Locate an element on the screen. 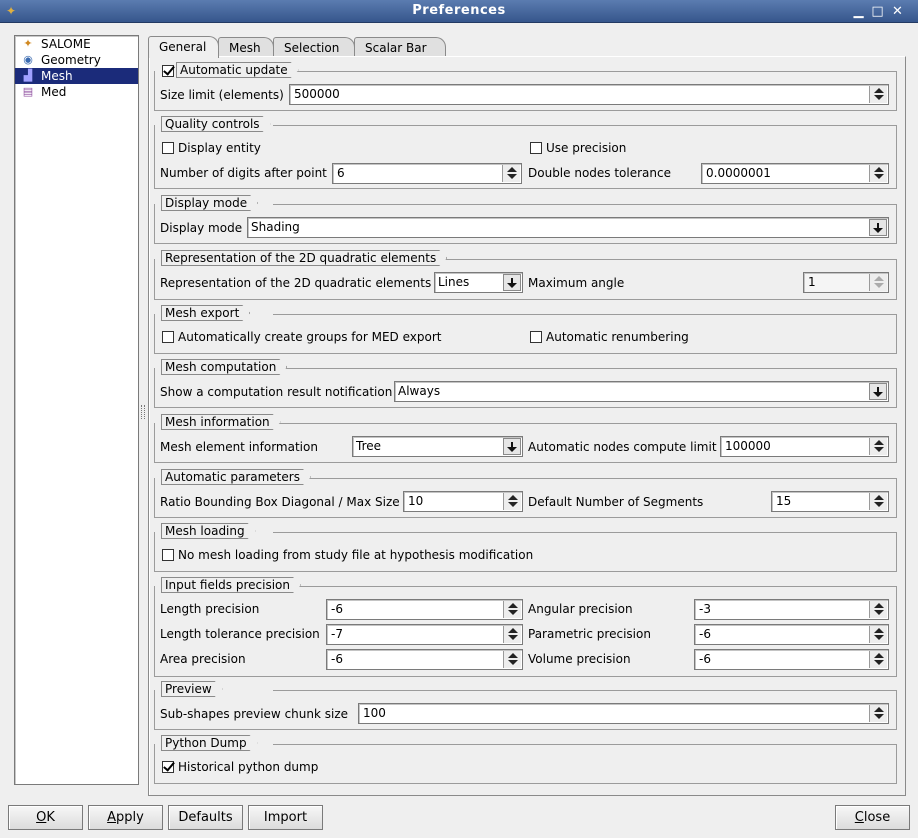 The image size is (918, 838). max-angle-spinbox: 1 is located at coordinates (846, 282).